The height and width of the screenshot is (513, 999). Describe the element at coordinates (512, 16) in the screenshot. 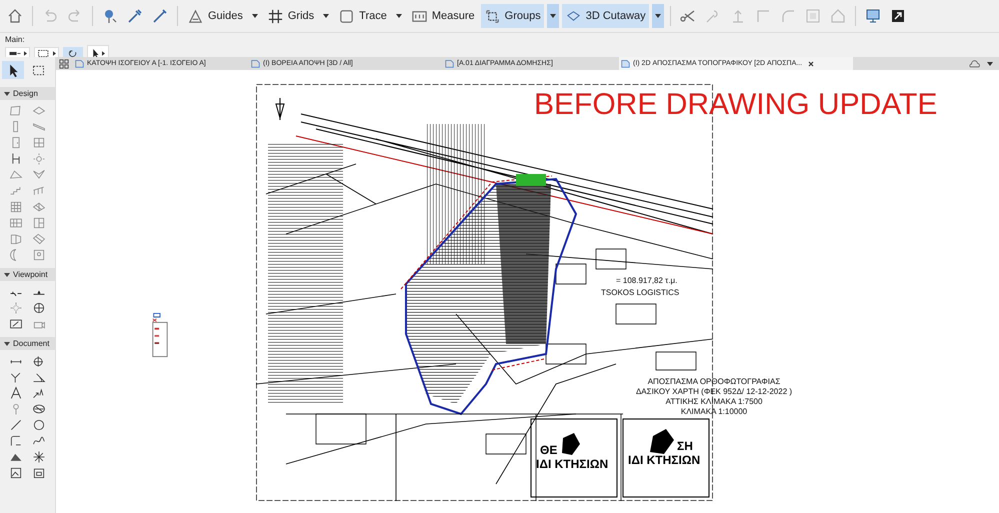

I see `toolbar-button: Groups` at that location.